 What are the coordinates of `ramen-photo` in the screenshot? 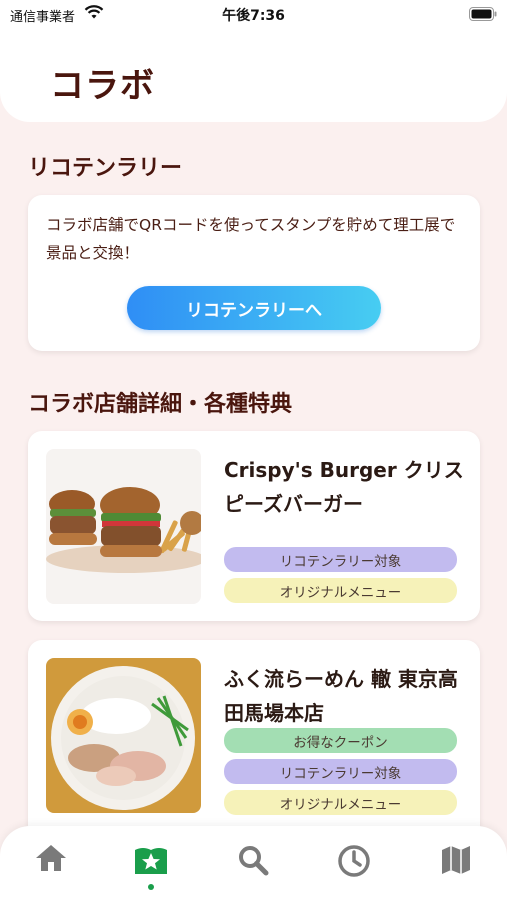 It's located at (123, 735).